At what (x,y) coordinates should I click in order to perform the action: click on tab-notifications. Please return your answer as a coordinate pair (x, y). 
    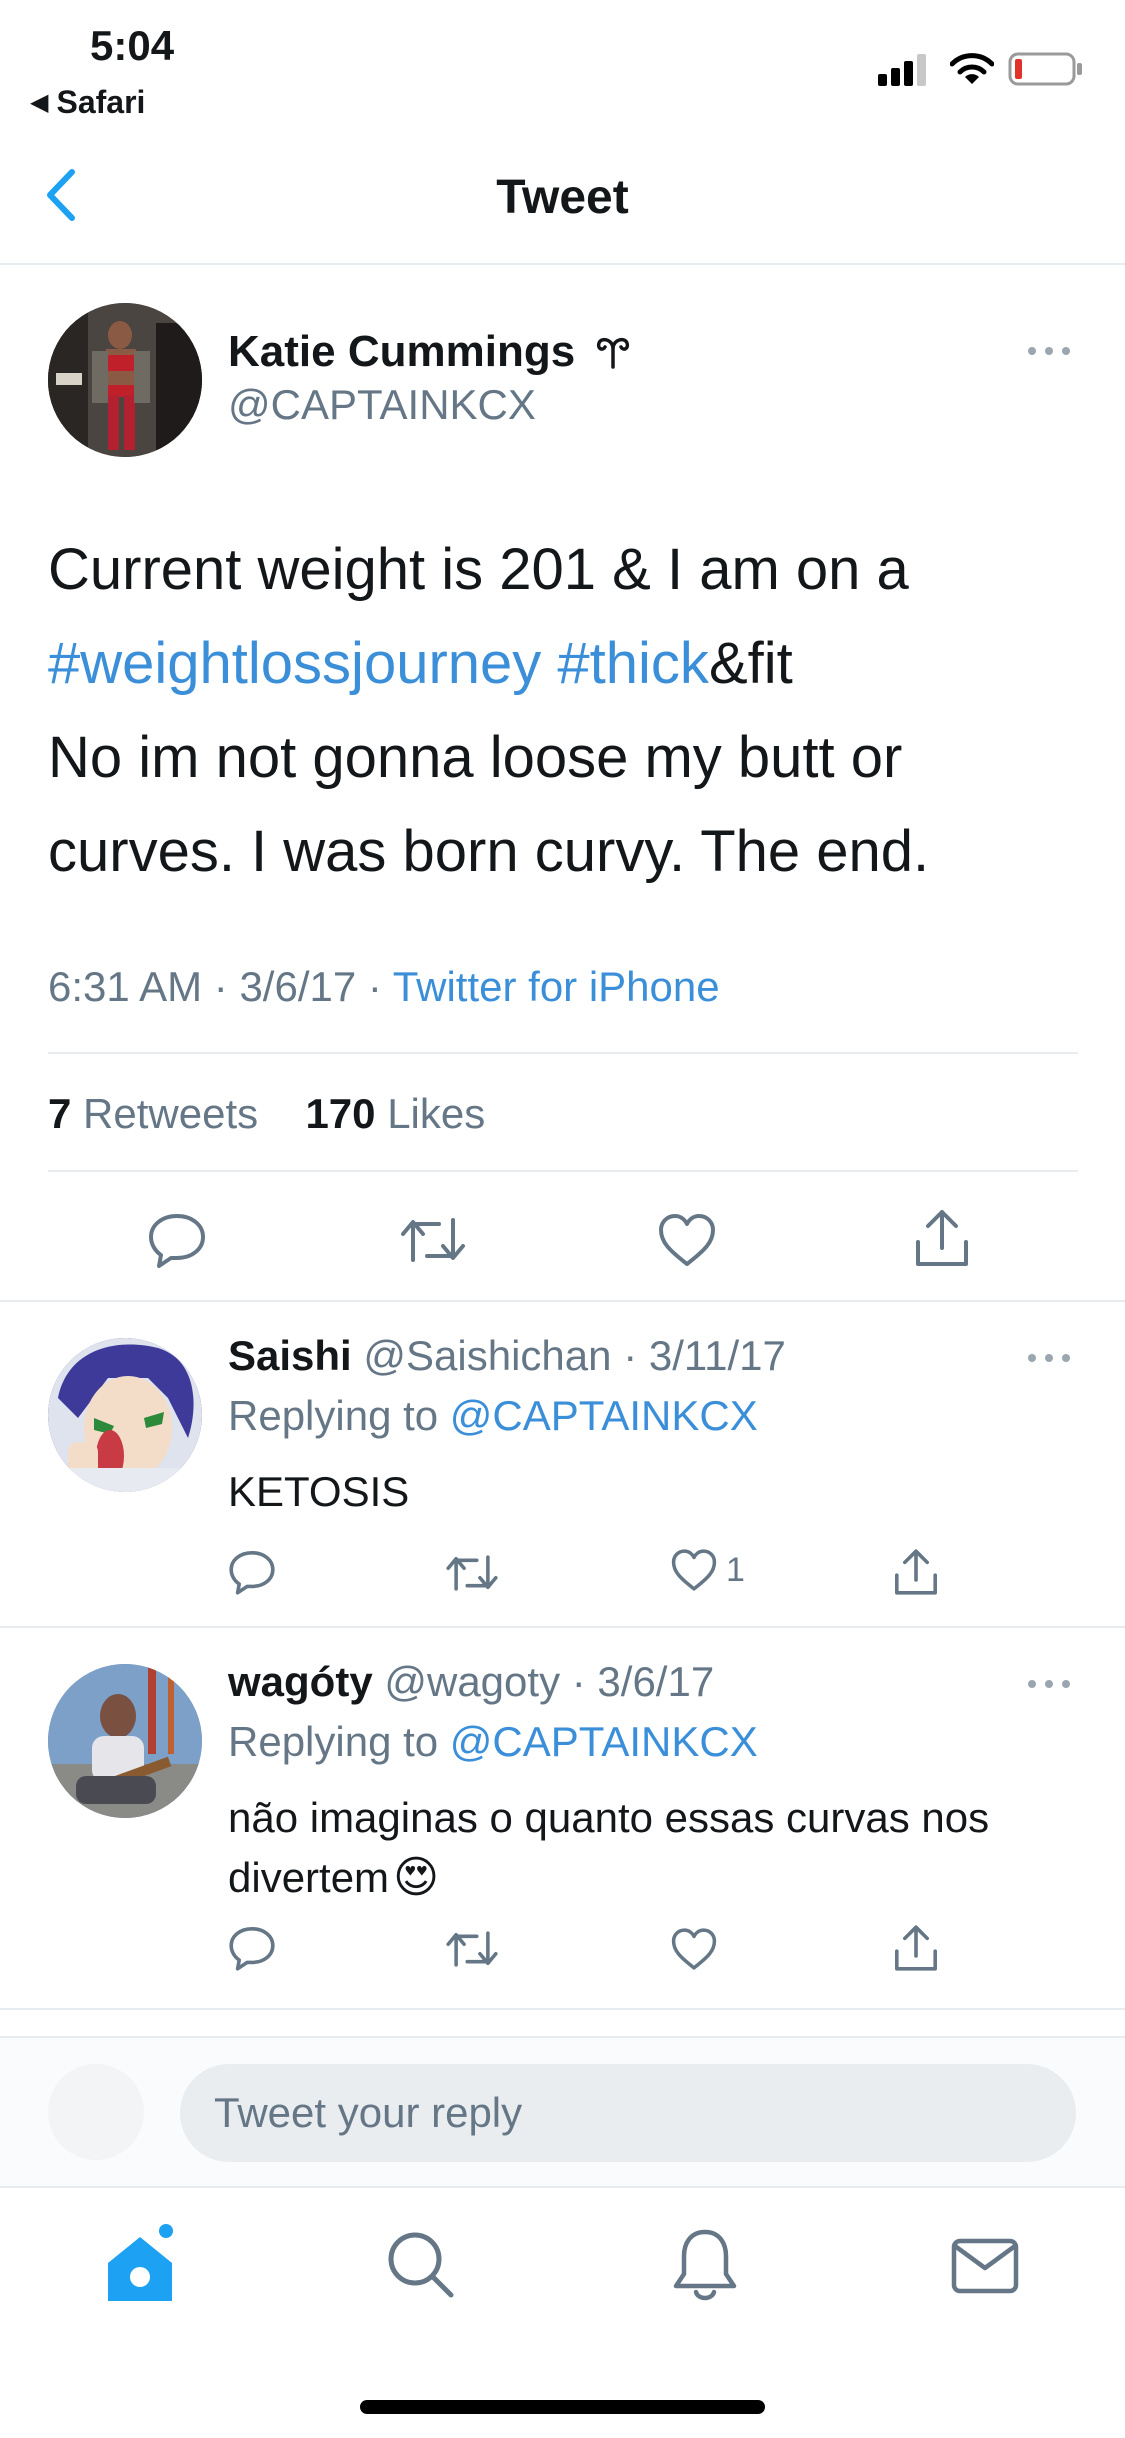
    Looking at the image, I should click on (705, 2264).